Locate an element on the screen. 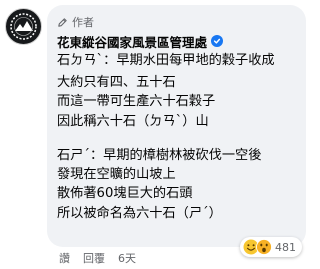 This screenshot has height=269, width=320. wow-emoji-icon is located at coordinates (264, 247).